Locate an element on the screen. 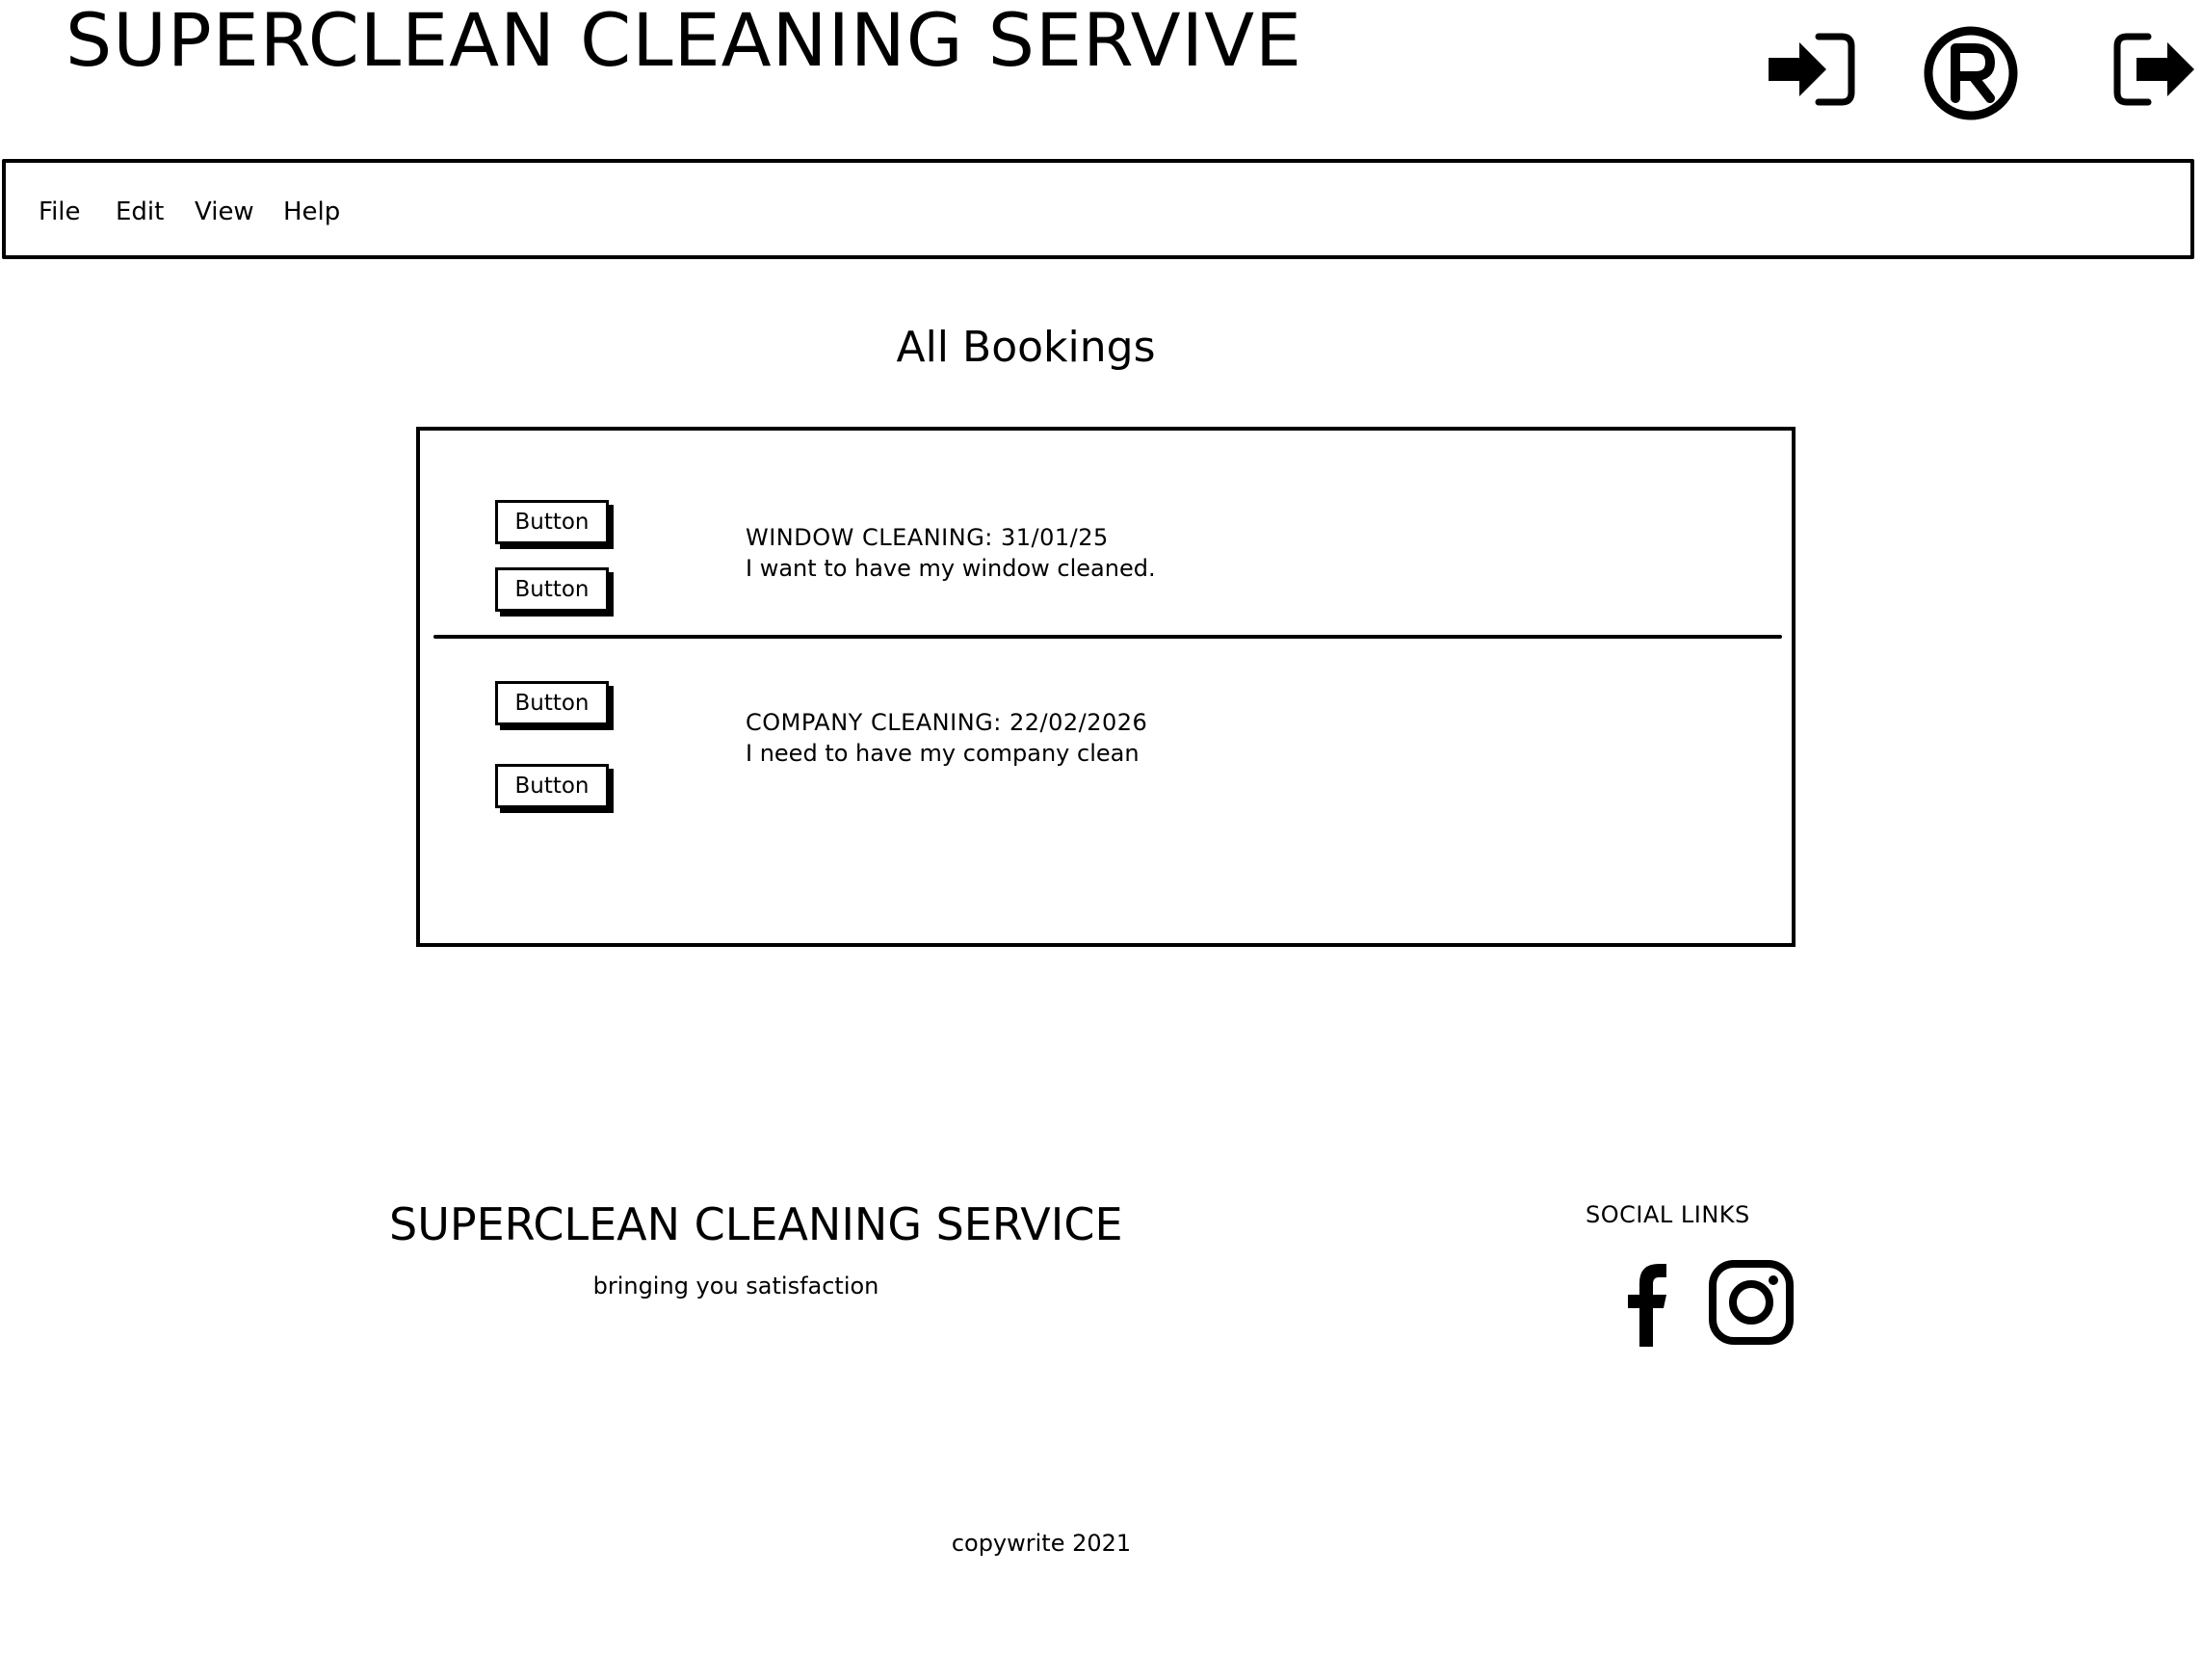 The height and width of the screenshot is (1680, 2202). booking-1-button-1: Button is located at coordinates (552, 522).